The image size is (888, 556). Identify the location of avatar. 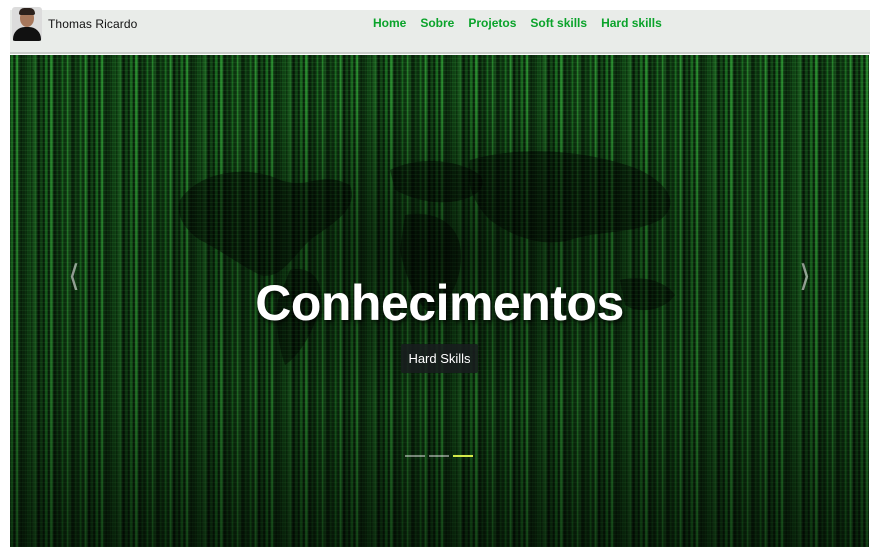
(27, 24).